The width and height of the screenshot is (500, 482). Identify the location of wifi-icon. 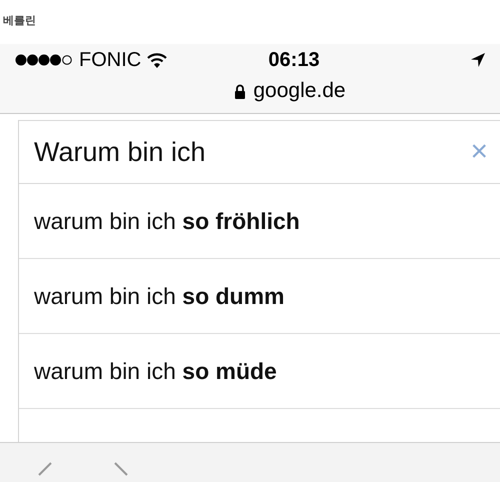
(157, 60).